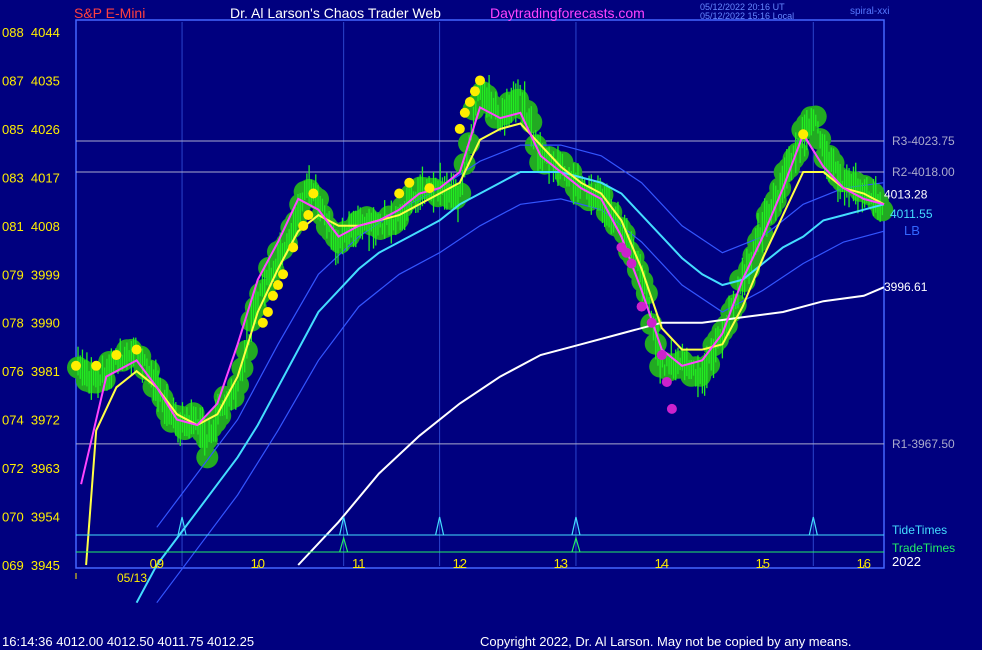  What do you see at coordinates (870, 11) in the screenshot?
I see `spiral-tag: spiral-xxi` at bounding box center [870, 11].